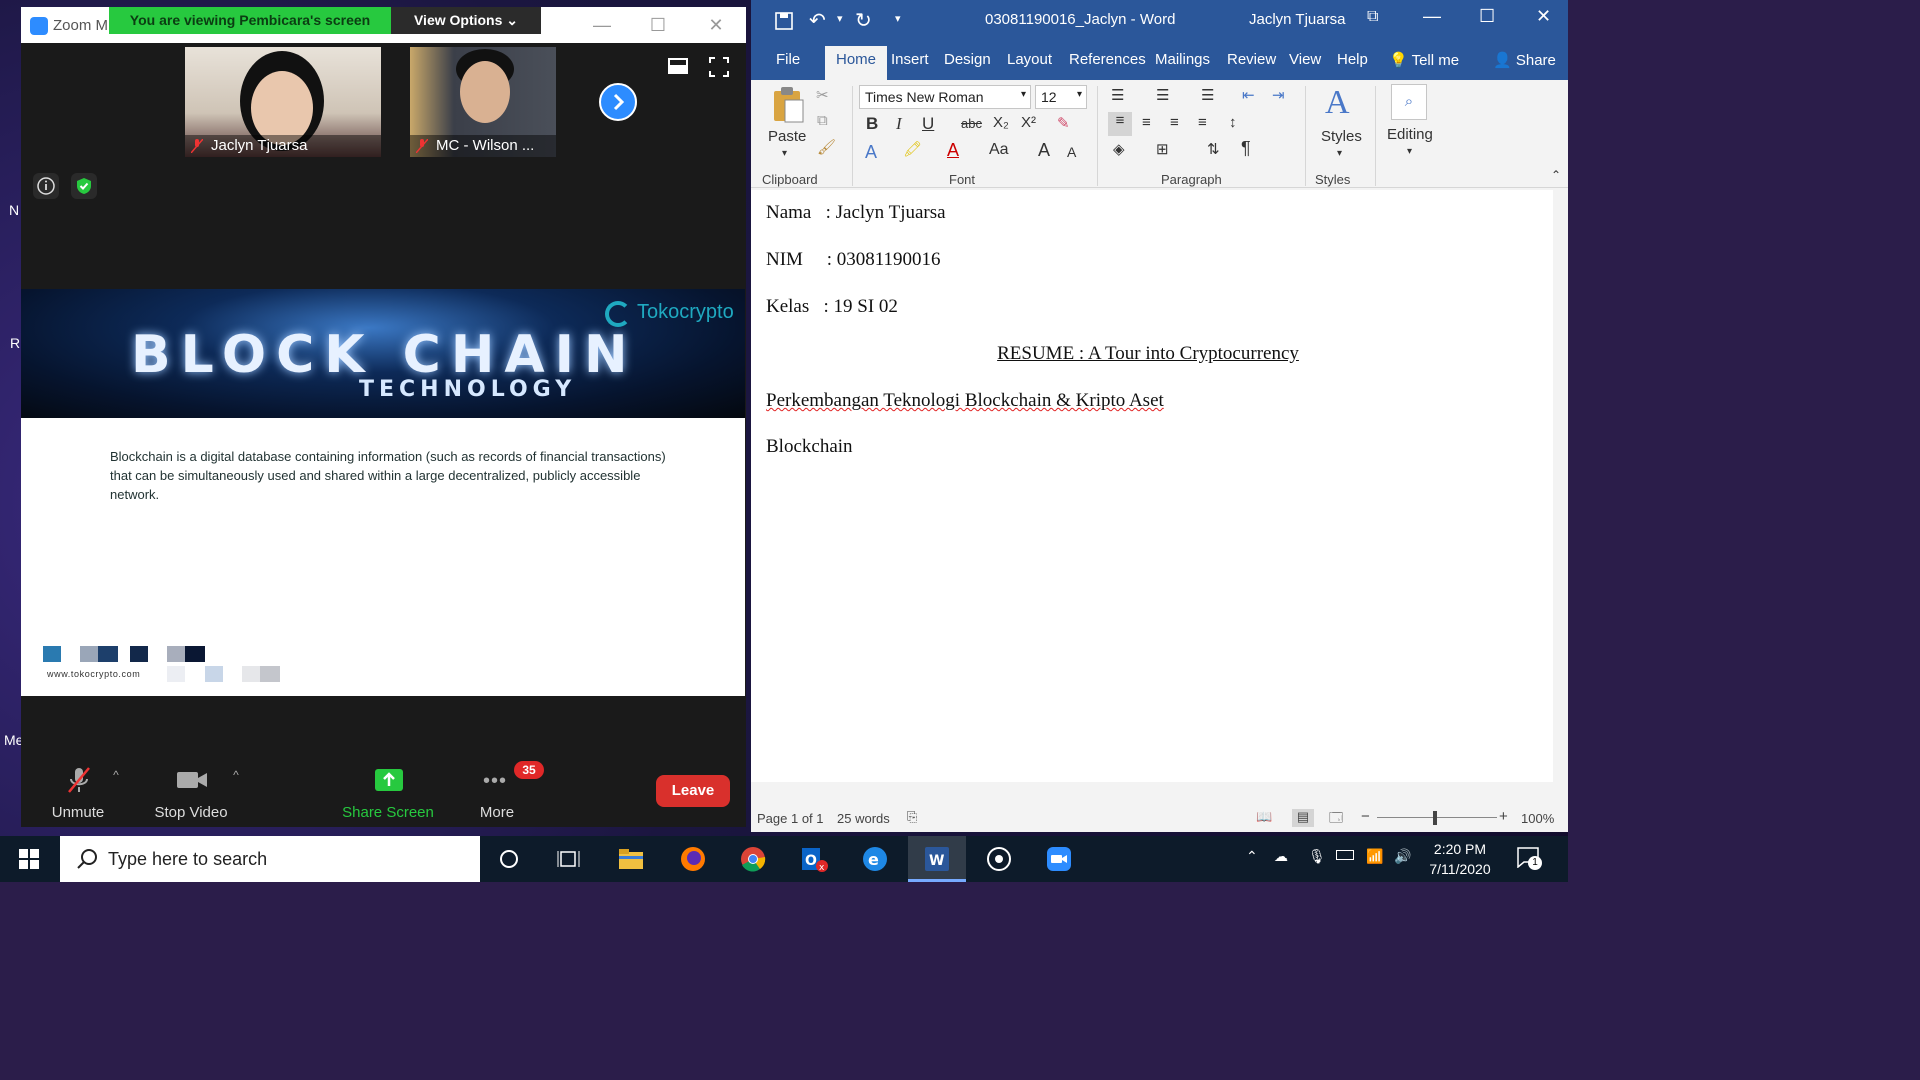 Image resolution: width=1920 pixels, height=1080 pixels. Describe the element at coordinates (1059, 859) in the screenshot. I see `zoom-icon` at that location.